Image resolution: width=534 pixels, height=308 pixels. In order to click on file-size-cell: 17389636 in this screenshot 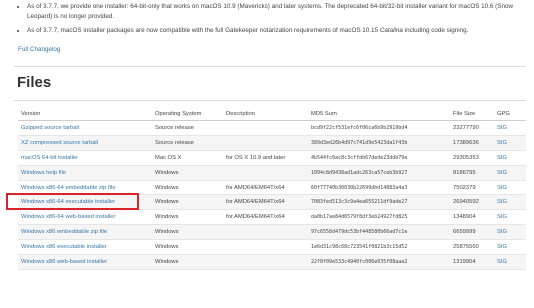, I will do `click(466, 142)`.